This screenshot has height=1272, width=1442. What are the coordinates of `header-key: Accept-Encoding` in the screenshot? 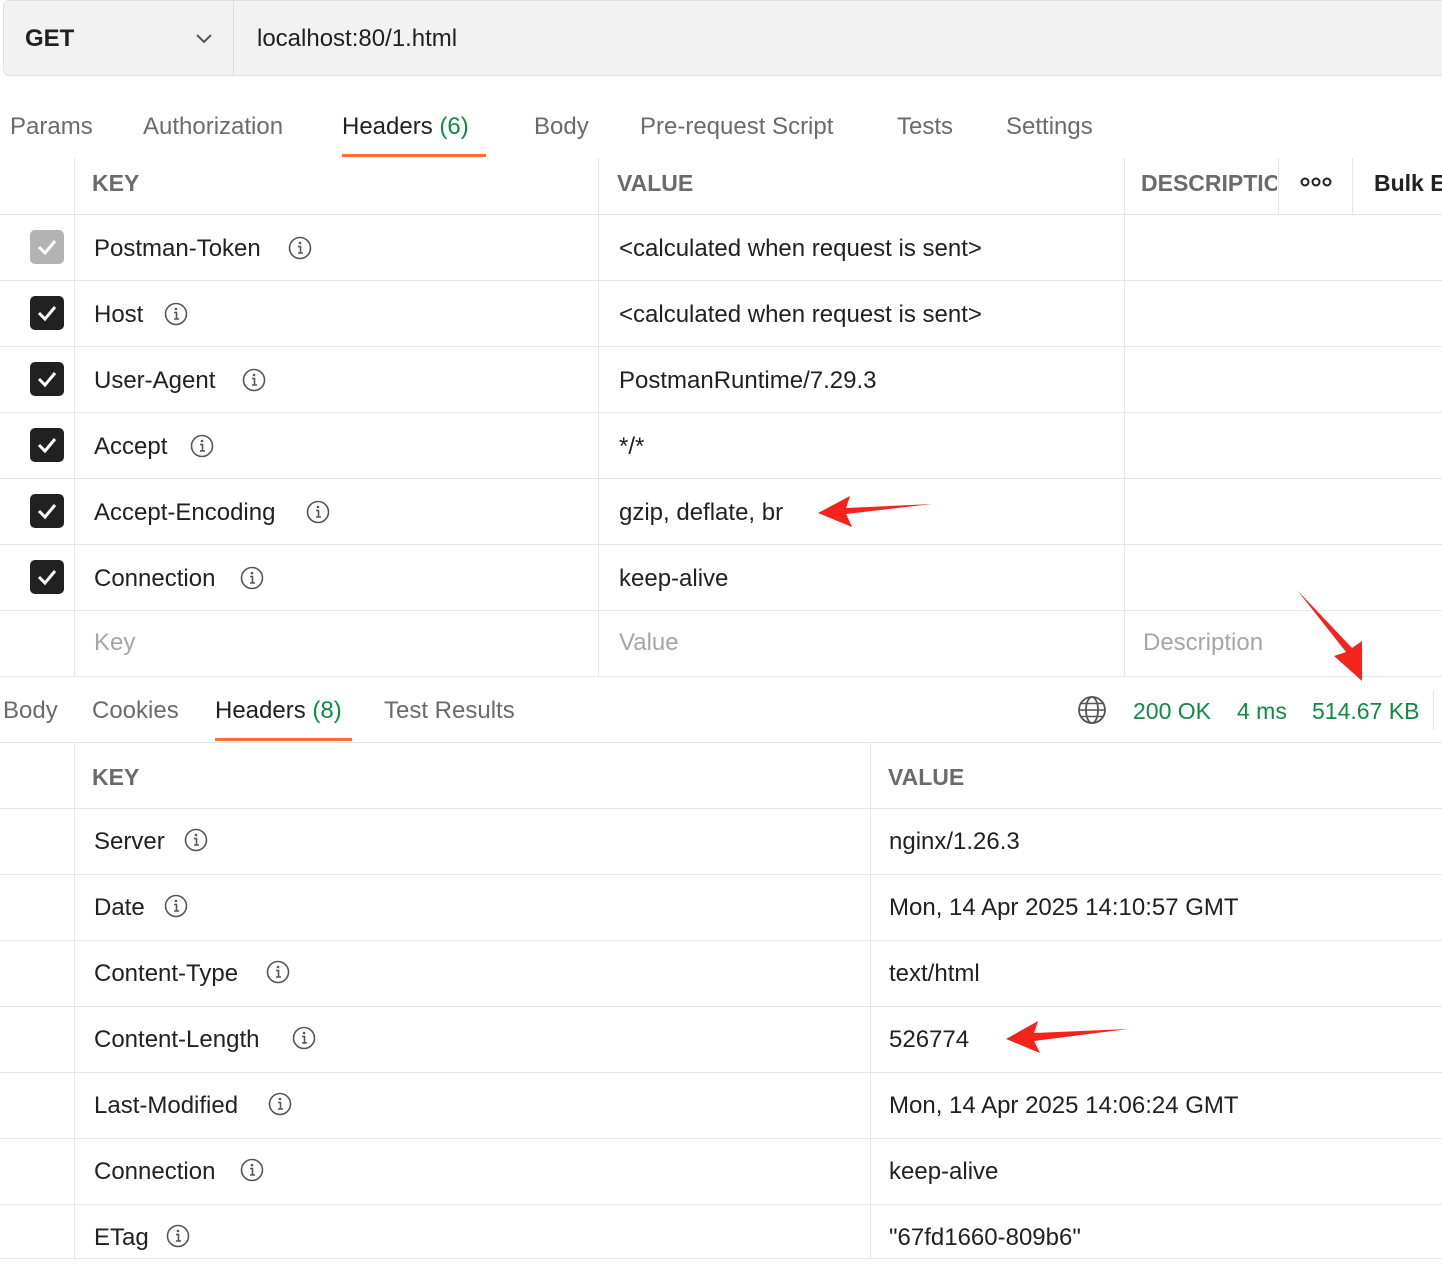 It's located at (184, 513).